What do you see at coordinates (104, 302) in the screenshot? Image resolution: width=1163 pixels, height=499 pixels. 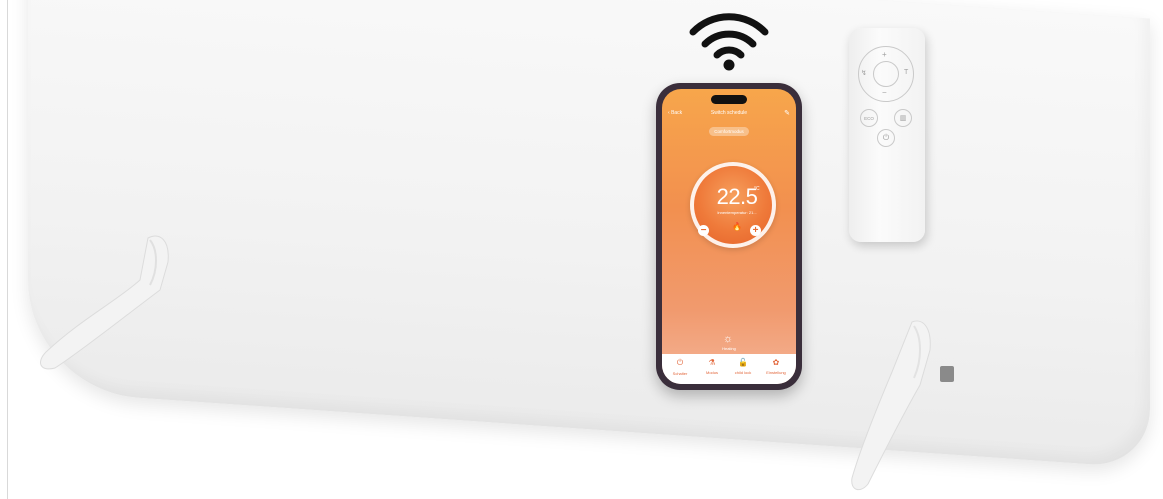 I see `left-foot` at bounding box center [104, 302].